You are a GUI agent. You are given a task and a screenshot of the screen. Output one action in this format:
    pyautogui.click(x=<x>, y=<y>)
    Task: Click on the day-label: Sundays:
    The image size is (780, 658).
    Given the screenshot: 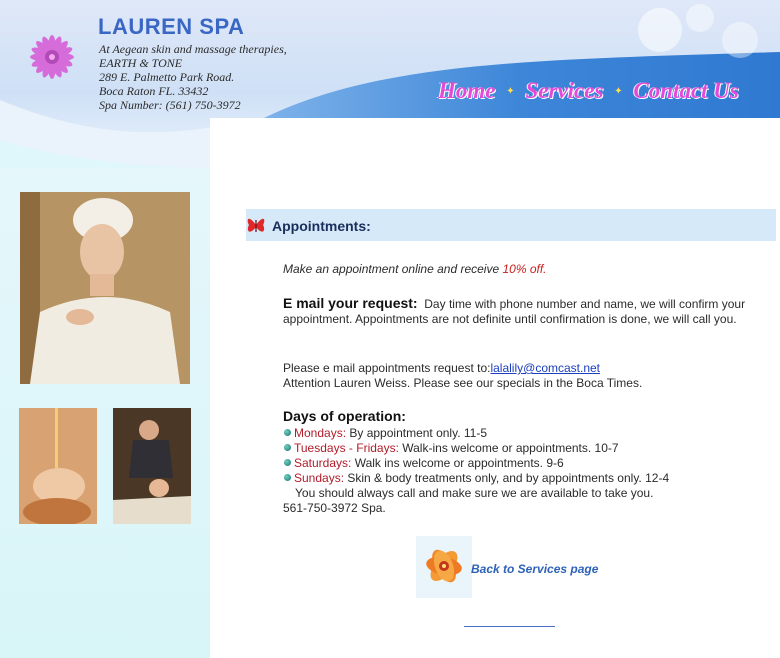 What is the action you would take?
    pyautogui.click(x=319, y=478)
    